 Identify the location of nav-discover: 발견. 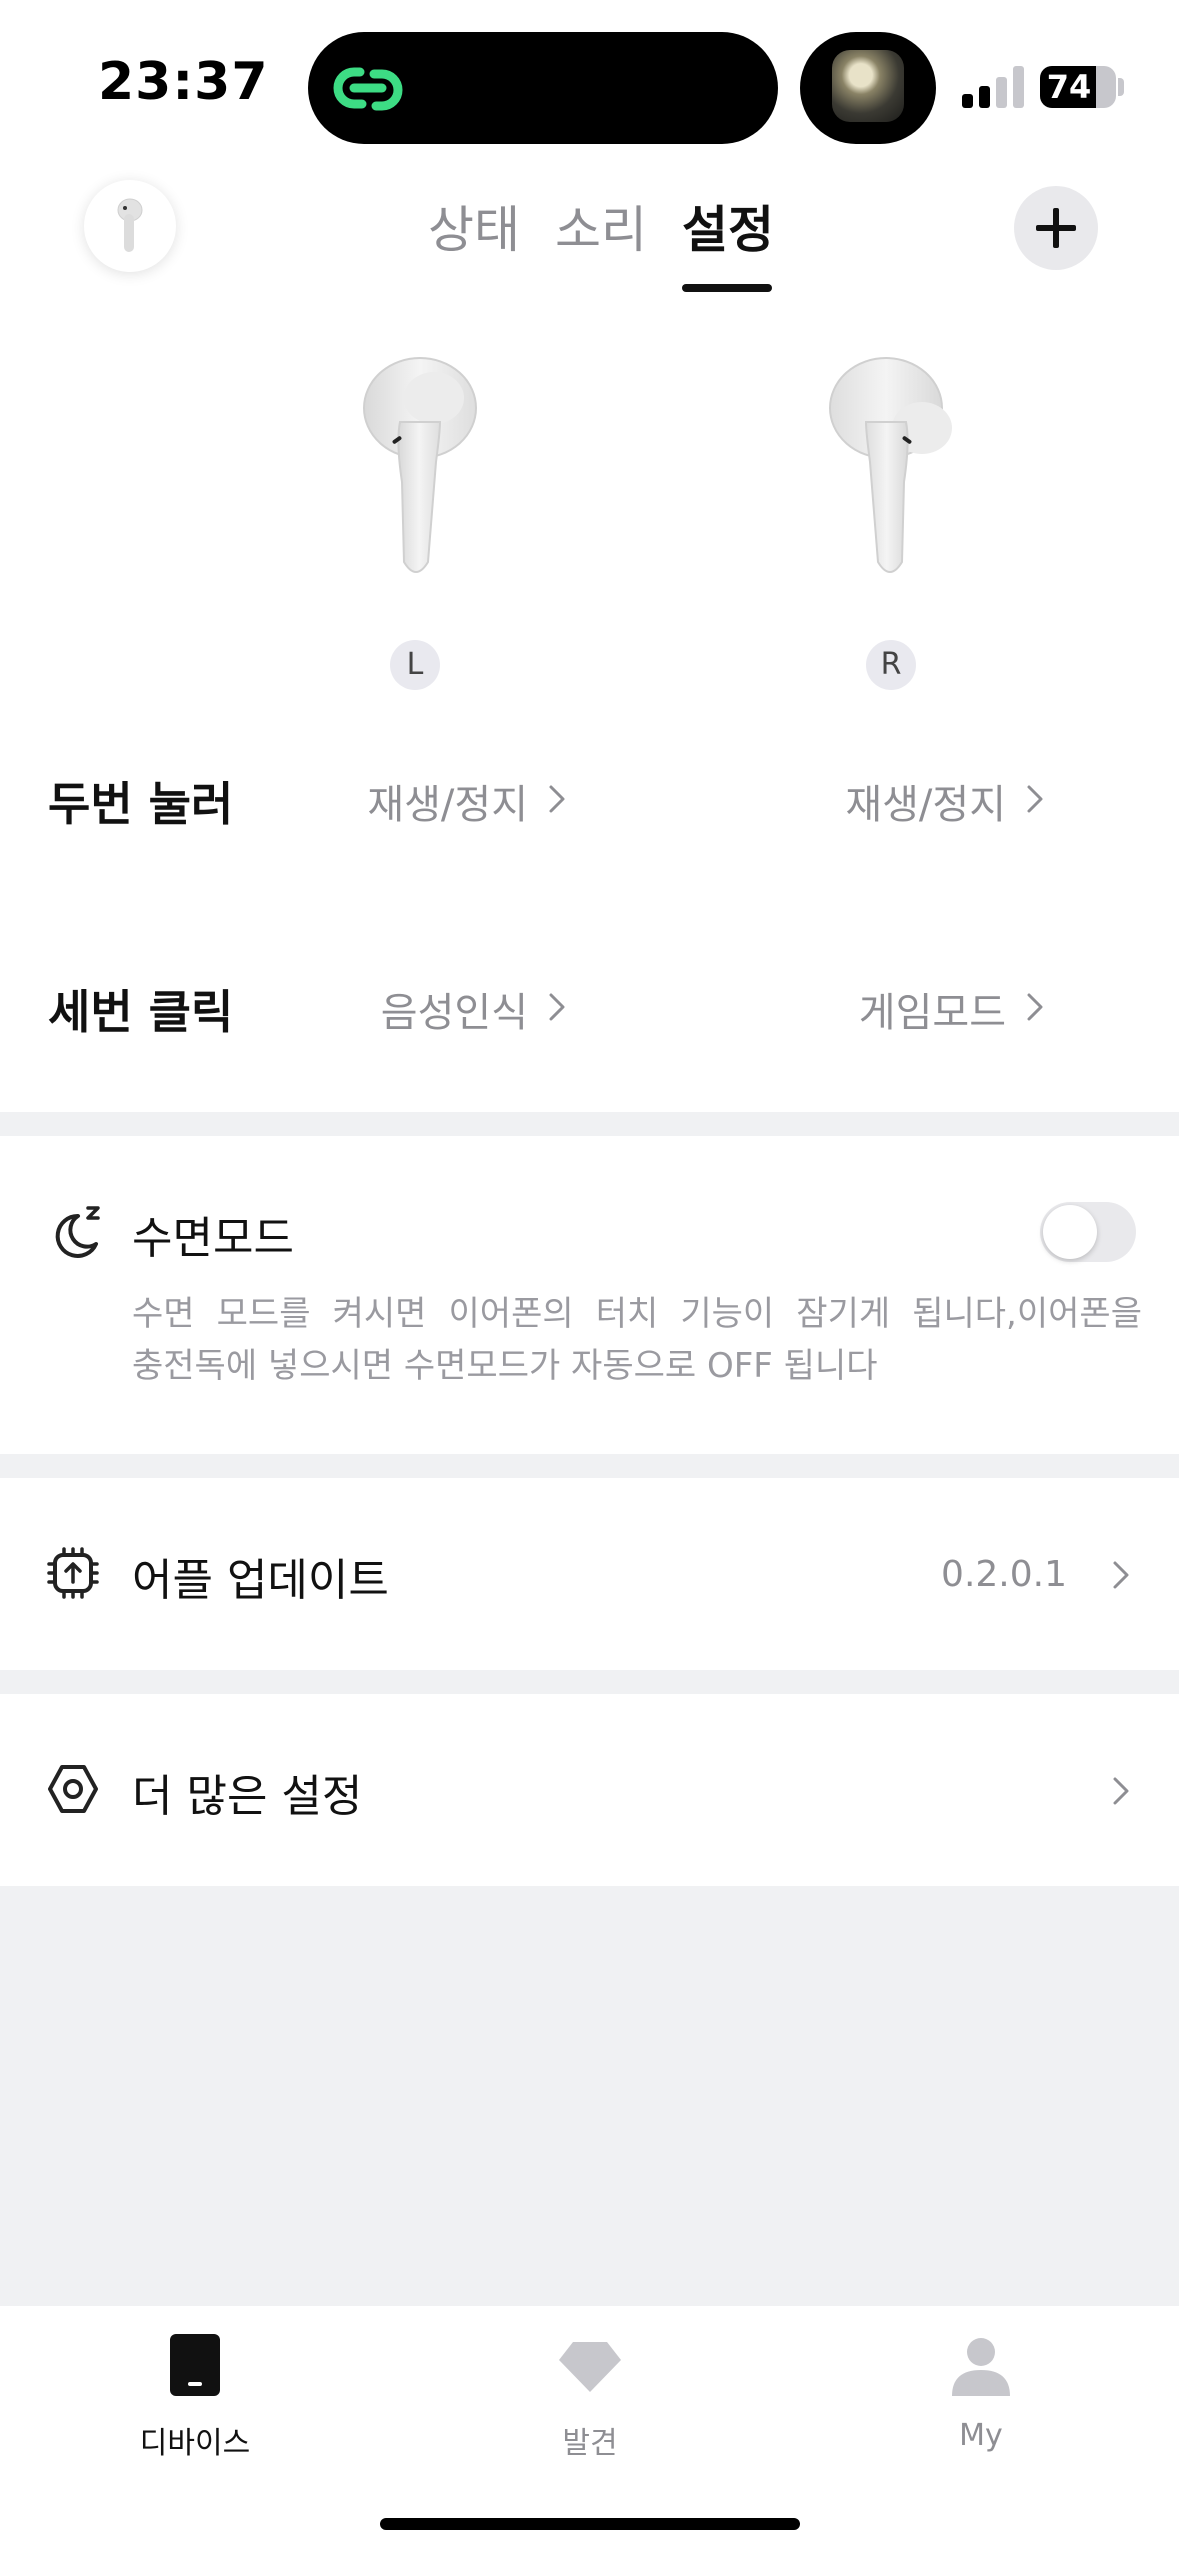
(590, 2396).